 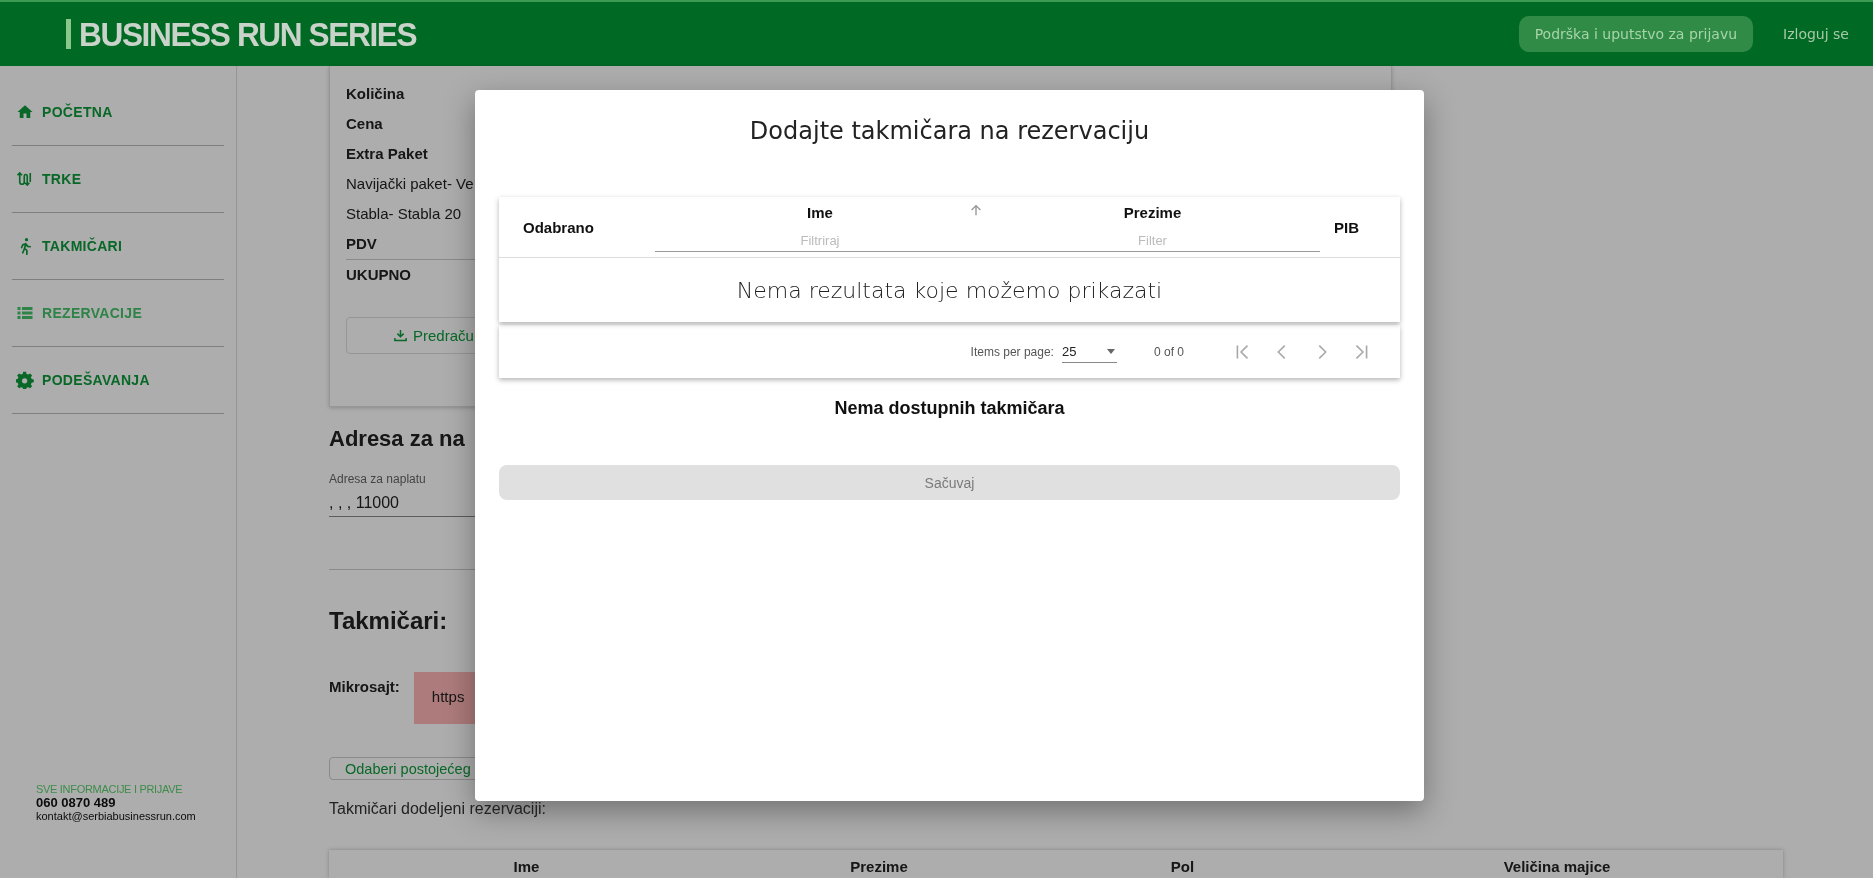 I want to click on column-header: Pol, so click(x=1182, y=868).